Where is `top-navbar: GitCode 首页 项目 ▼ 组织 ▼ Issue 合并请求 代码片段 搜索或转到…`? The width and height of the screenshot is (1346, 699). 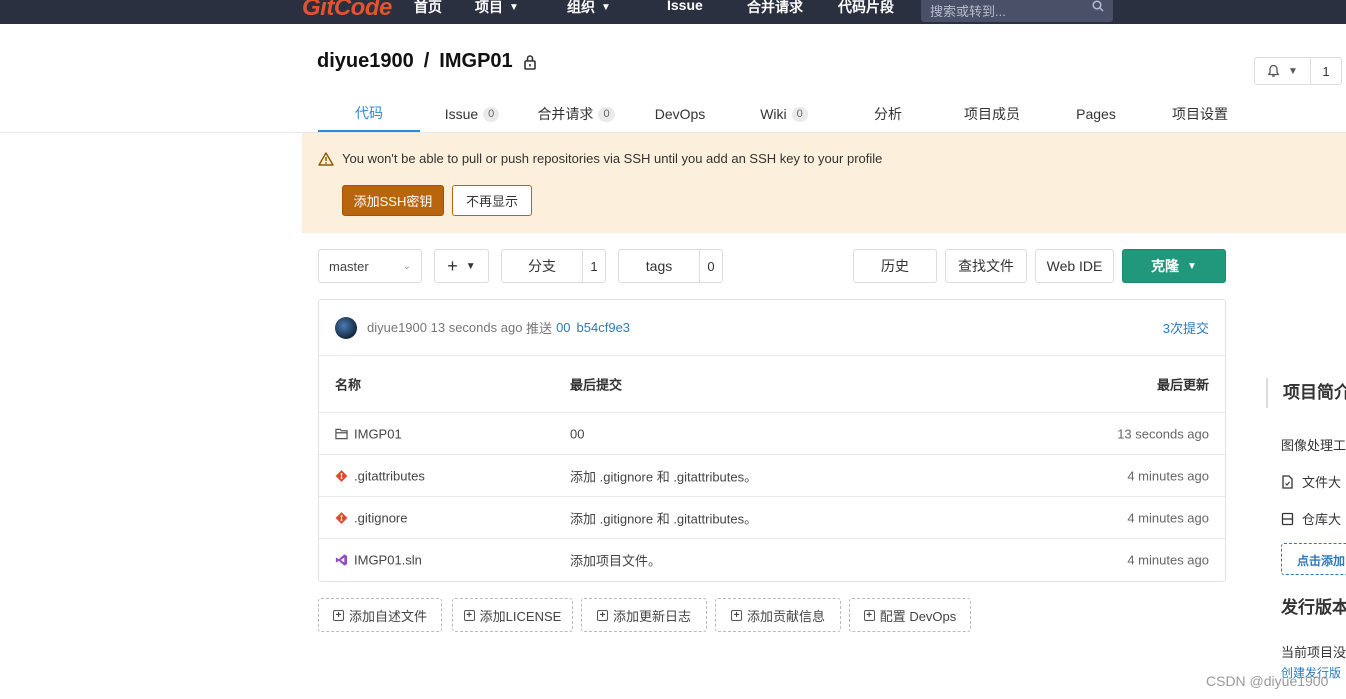 top-navbar: GitCode 首页 项目 ▼ 组织 ▼ Issue 合并请求 代码片段 搜索或转到… is located at coordinates (673, 12).